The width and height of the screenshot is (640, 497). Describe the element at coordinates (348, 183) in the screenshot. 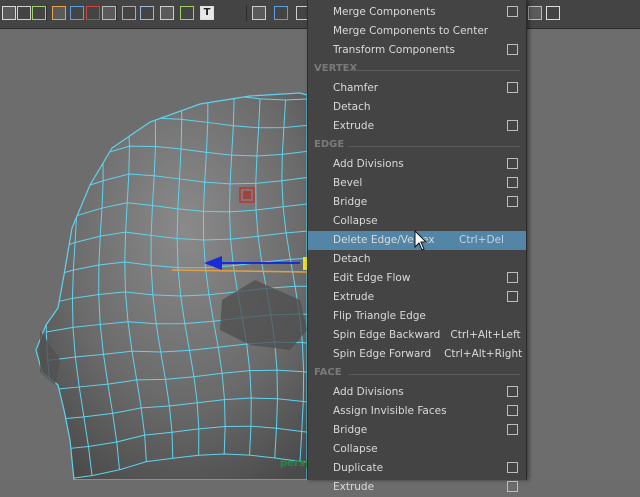

I see `menu-item-label: Bevel` at that location.